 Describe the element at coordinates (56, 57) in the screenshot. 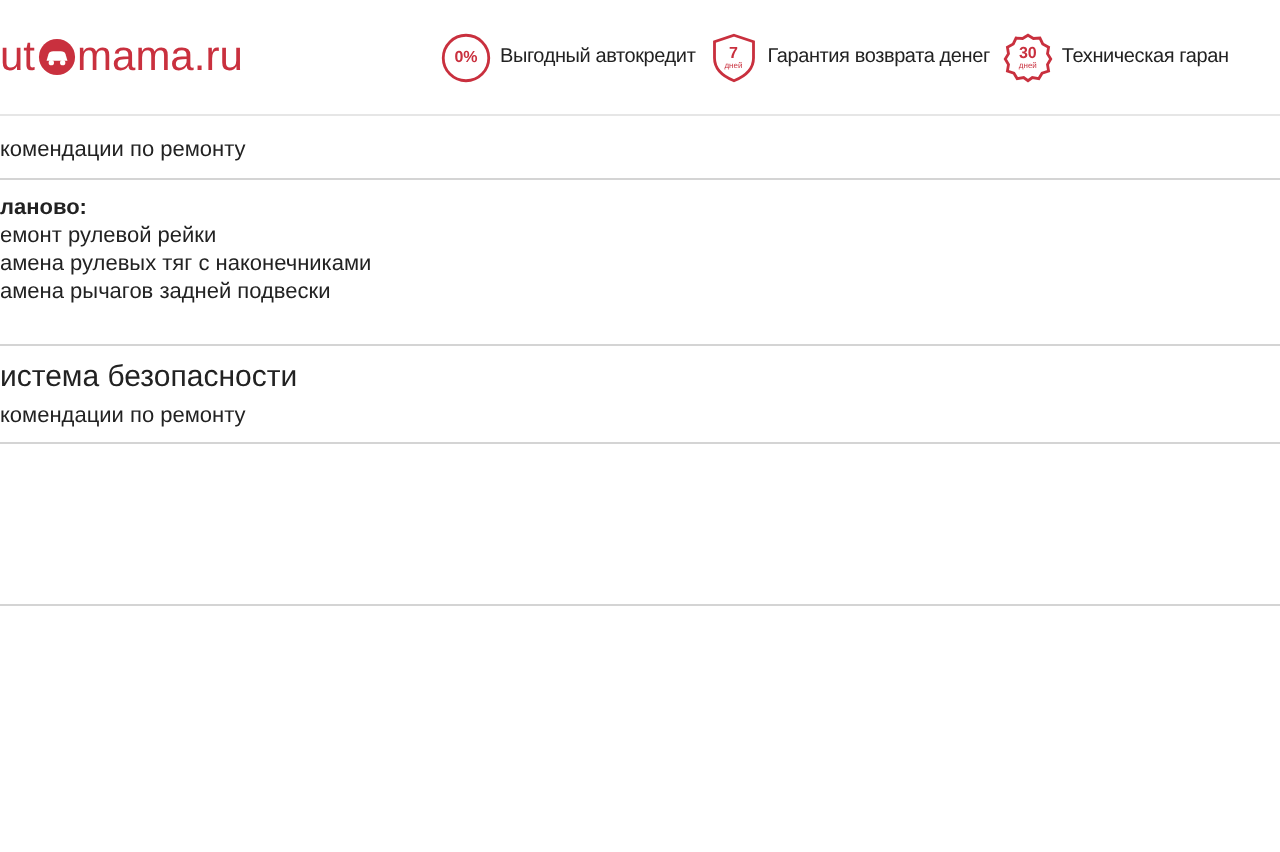

I see `car-logo-icon` at that location.